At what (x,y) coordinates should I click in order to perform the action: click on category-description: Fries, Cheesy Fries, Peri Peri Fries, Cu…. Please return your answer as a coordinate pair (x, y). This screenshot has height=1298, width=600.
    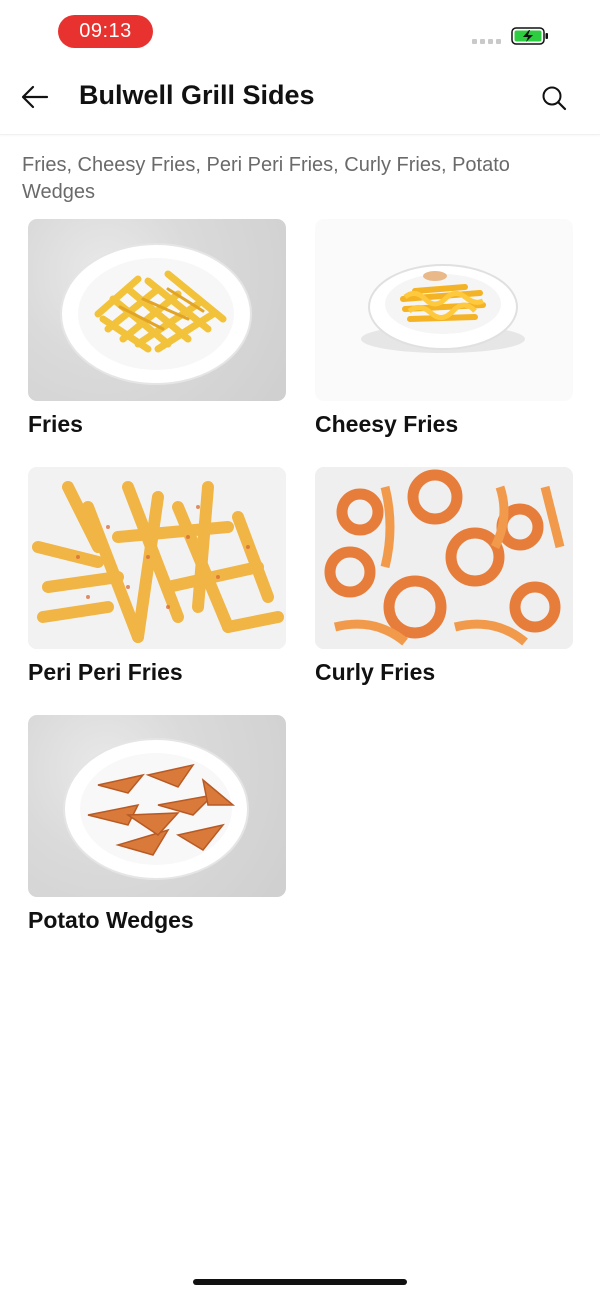
    Looking at the image, I should click on (266, 178).